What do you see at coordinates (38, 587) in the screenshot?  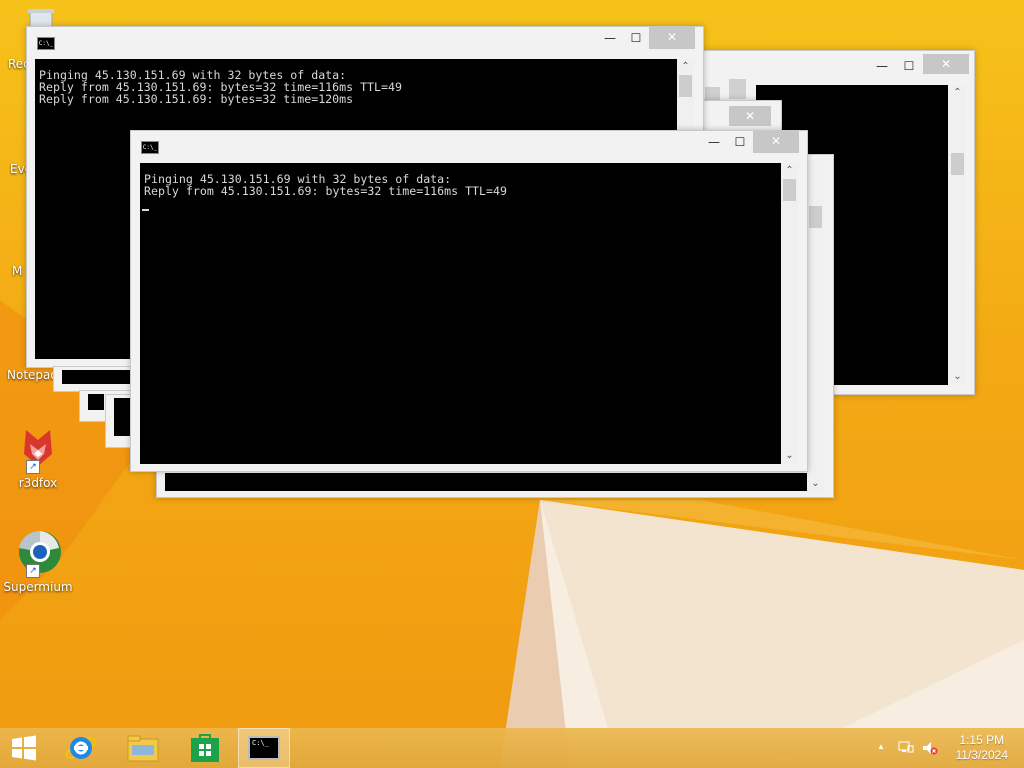 I see `desktop-icon-label: Supermium` at bounding box center [38, 587].